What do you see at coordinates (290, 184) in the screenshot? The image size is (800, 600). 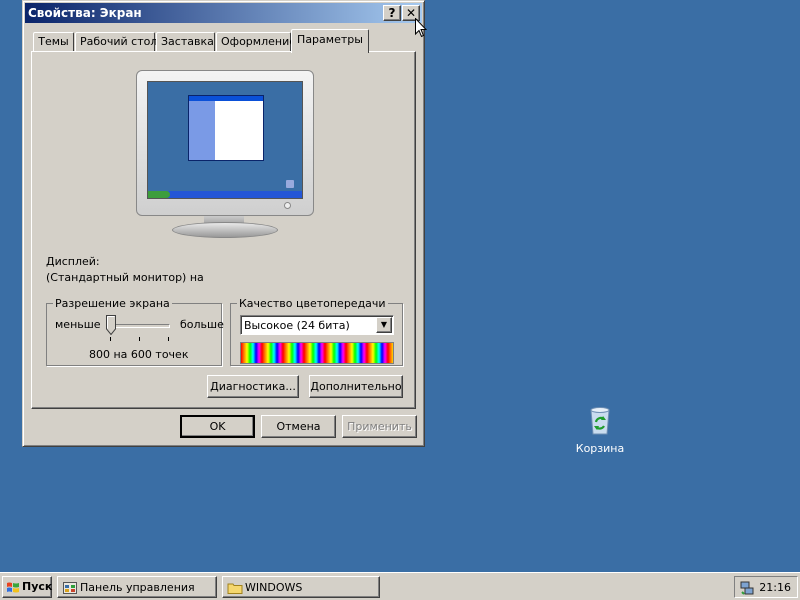 I see `preview-recycle-icon` at bounding box center [290, 184].